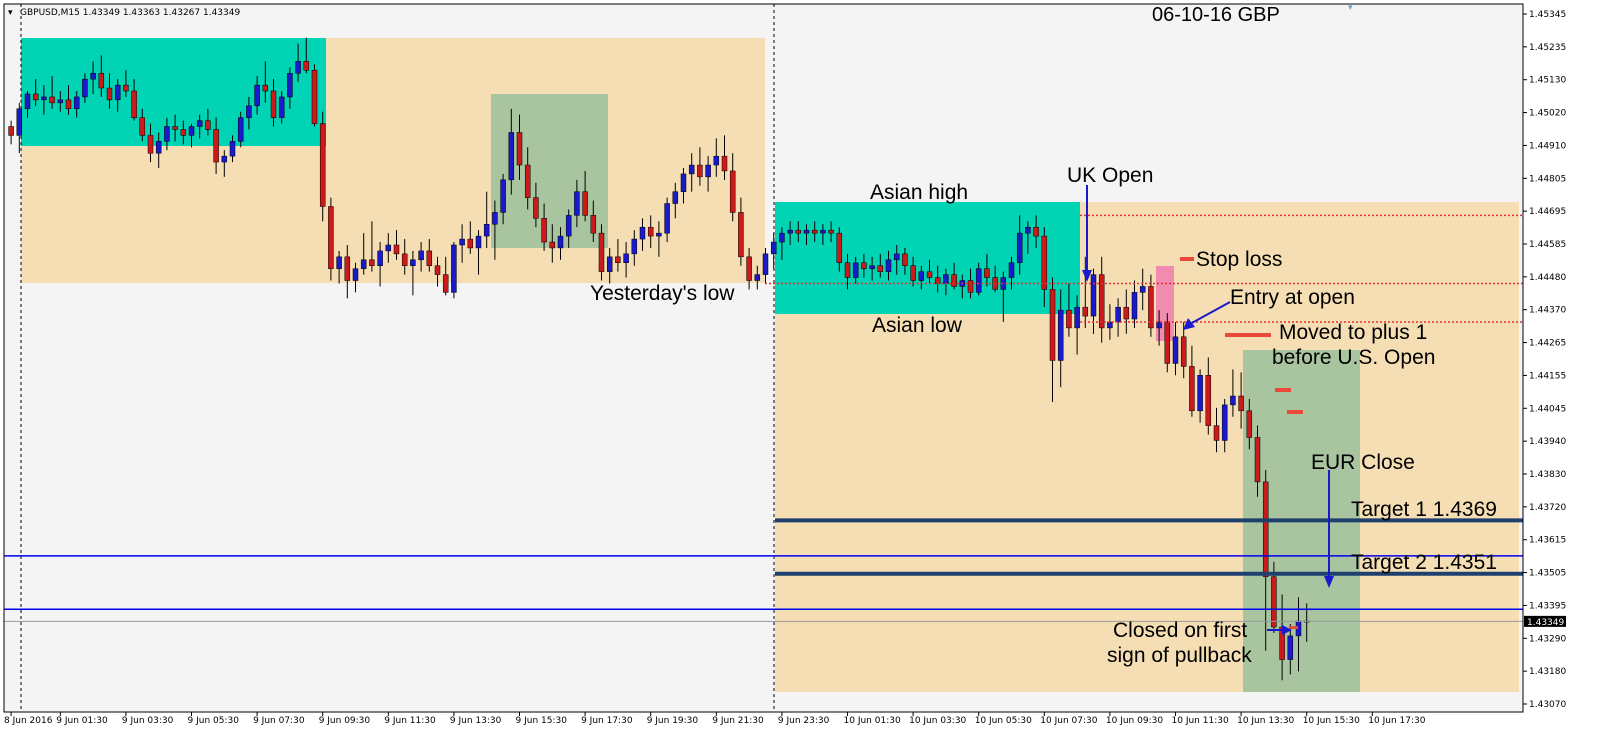  I want to click on time-tick-label: 8 Jun 2016, so click(28, 721).